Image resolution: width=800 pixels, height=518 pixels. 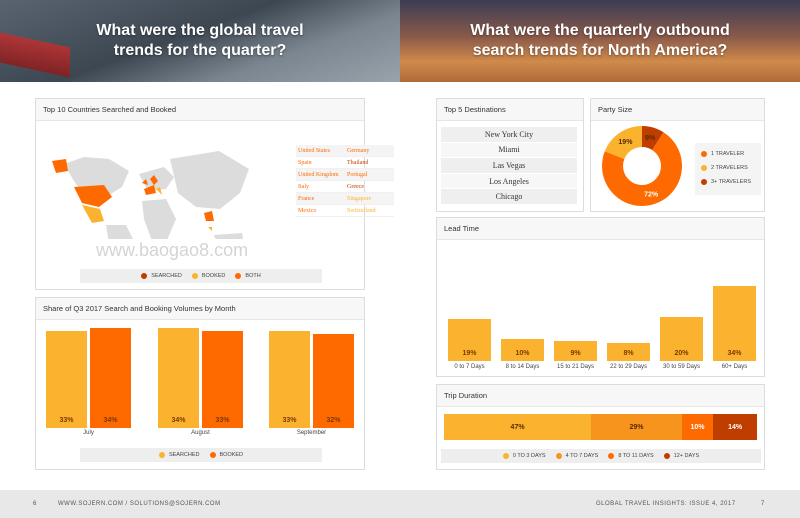 What do you see at coordinates (110, 378) in the screenshot?
I see `bar-july-booked: 34%` at bounding box center [110, 378].